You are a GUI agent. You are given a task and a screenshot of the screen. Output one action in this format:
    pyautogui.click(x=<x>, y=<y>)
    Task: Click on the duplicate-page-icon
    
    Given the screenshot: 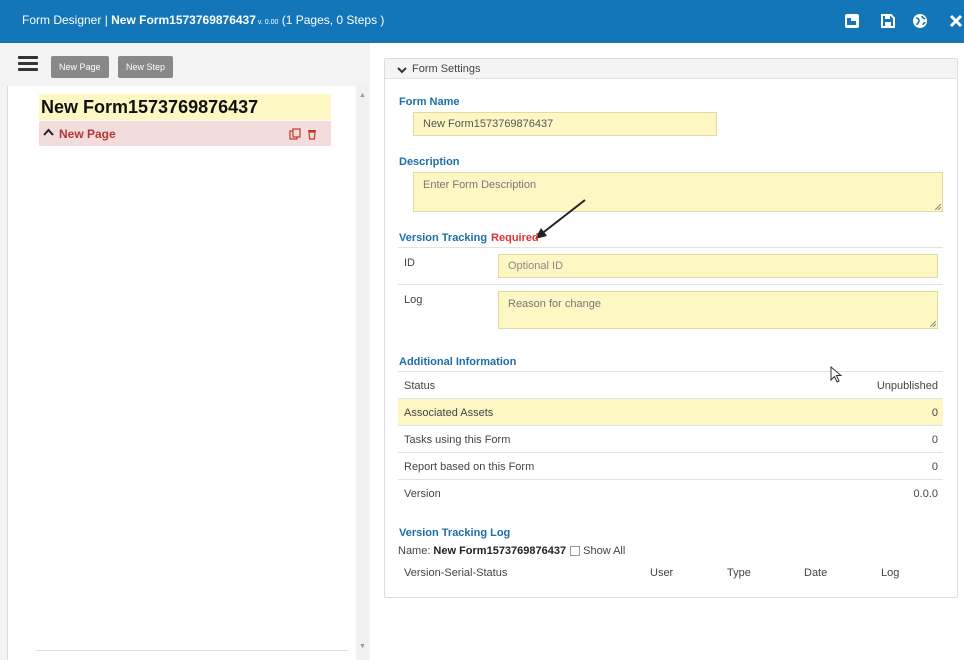 What is the action you would take?
    pyautogui.click(x=295, y=134)
    